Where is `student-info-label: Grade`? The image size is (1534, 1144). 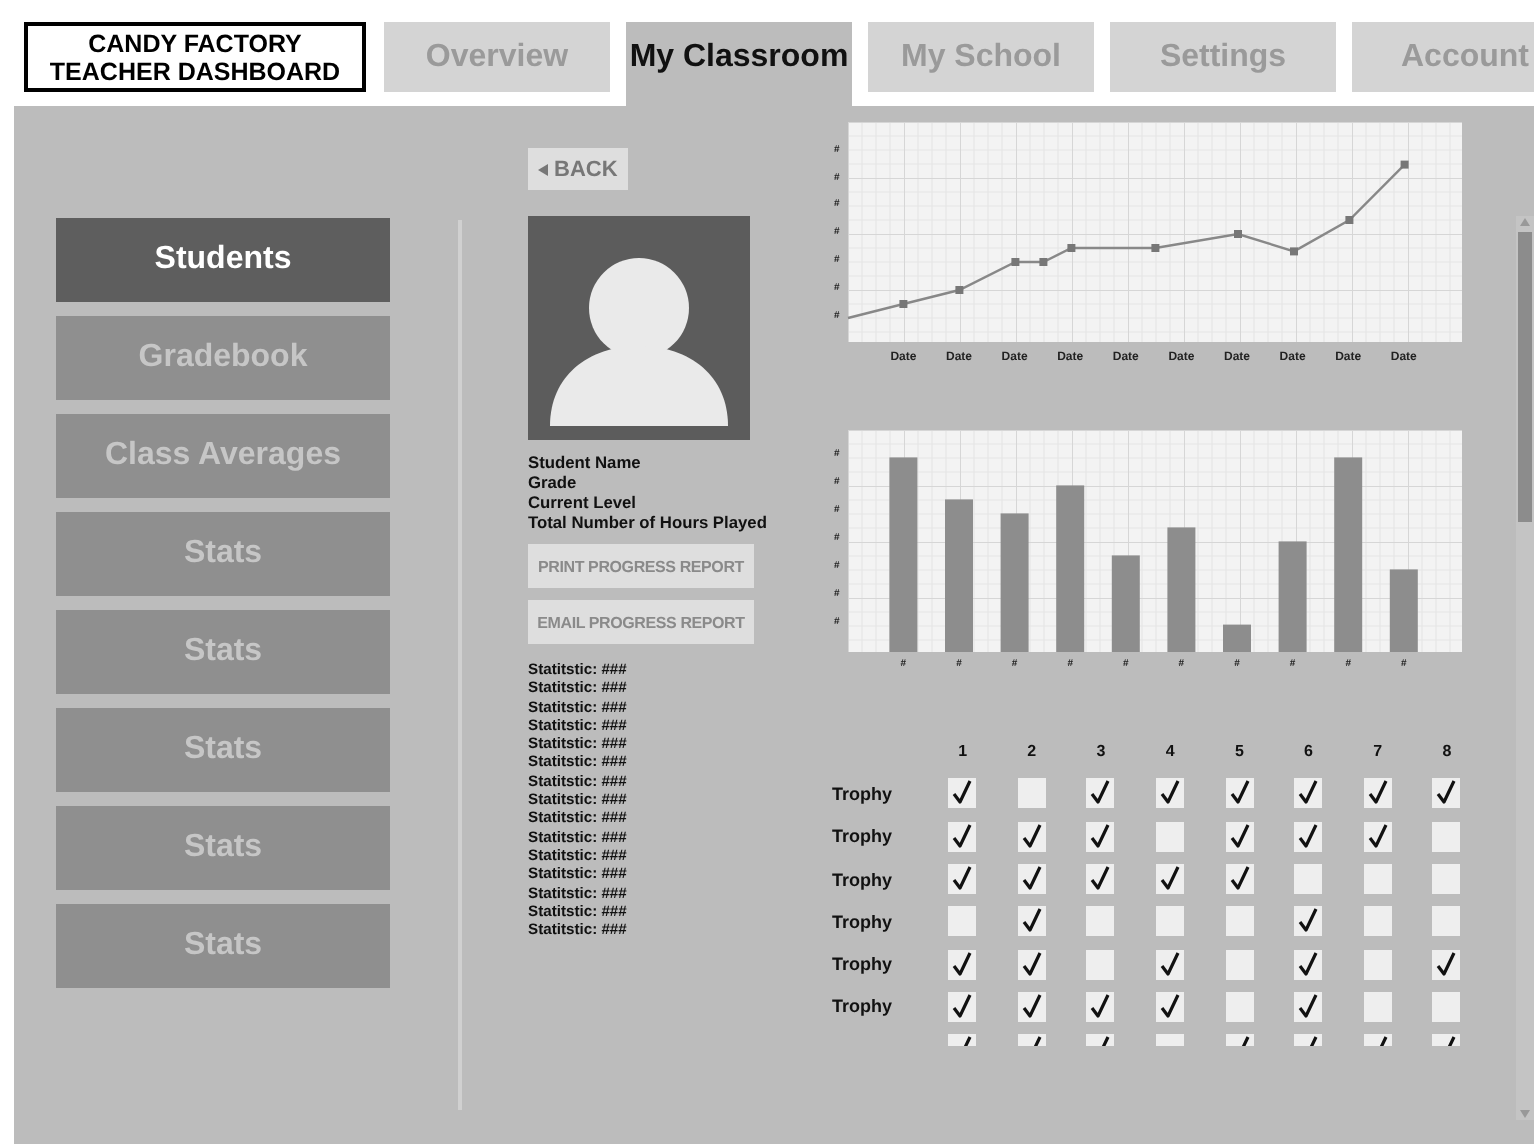
student-info-label: Grade is located at coordinates (553, 482).